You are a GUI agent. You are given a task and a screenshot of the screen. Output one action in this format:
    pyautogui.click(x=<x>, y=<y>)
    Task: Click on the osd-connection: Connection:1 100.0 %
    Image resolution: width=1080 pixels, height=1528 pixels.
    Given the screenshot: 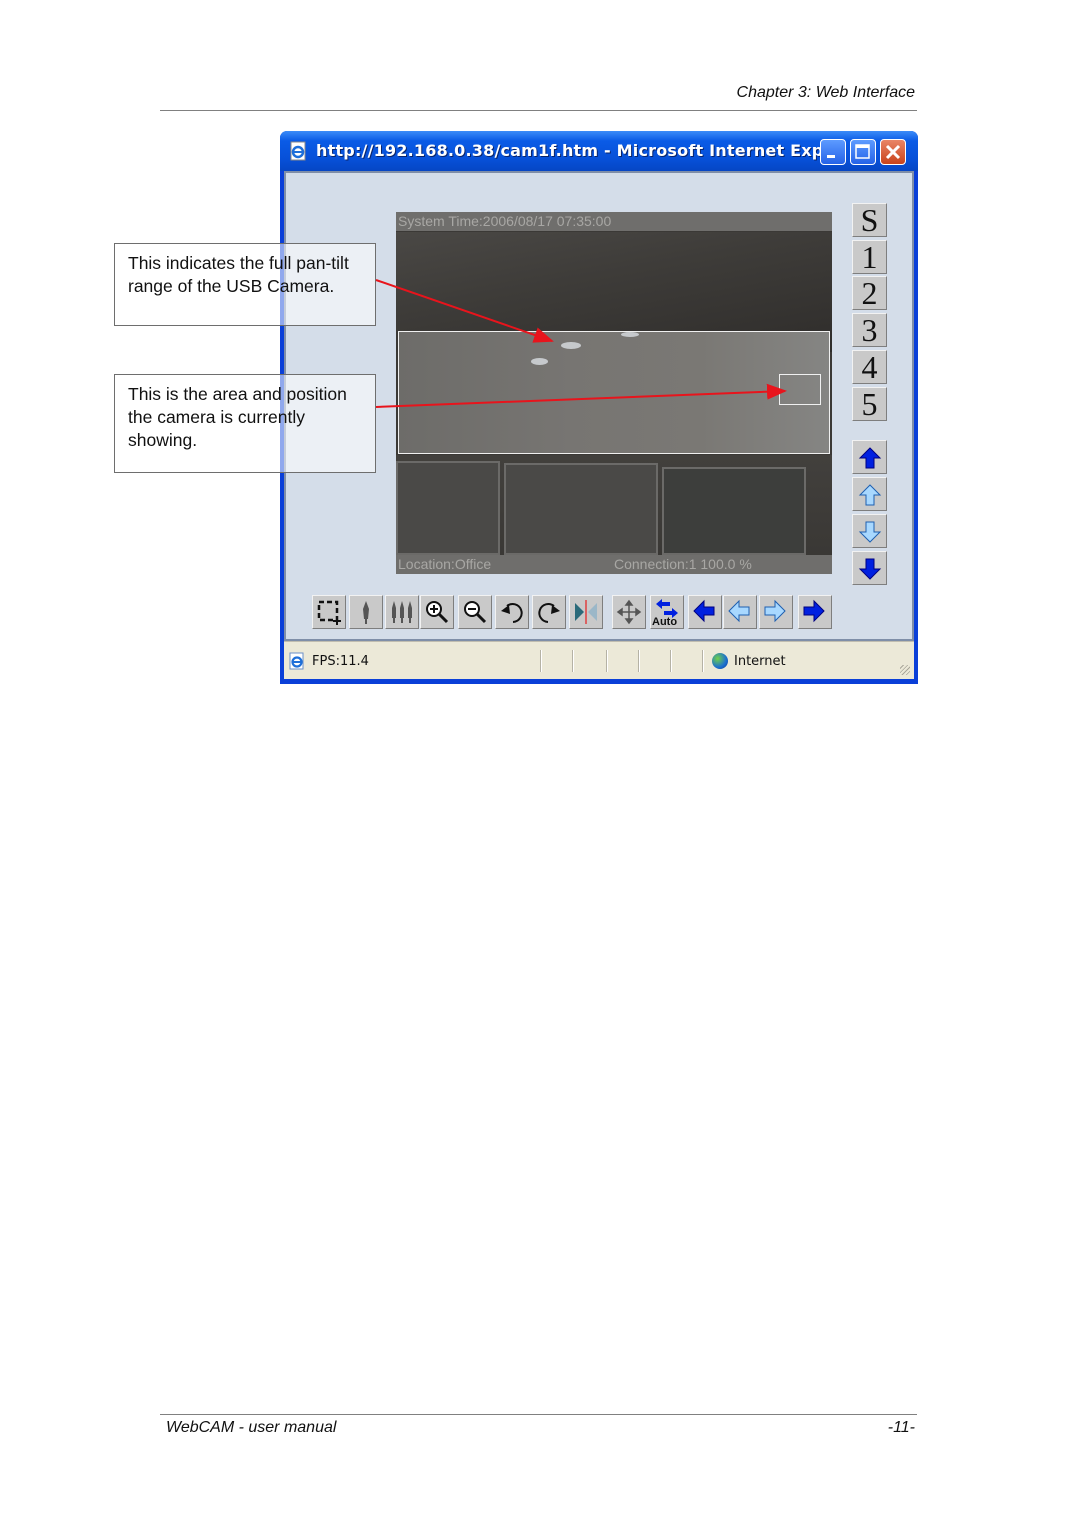 What is the action you would take?
    pyautogui.click(x=683, y=564)
    